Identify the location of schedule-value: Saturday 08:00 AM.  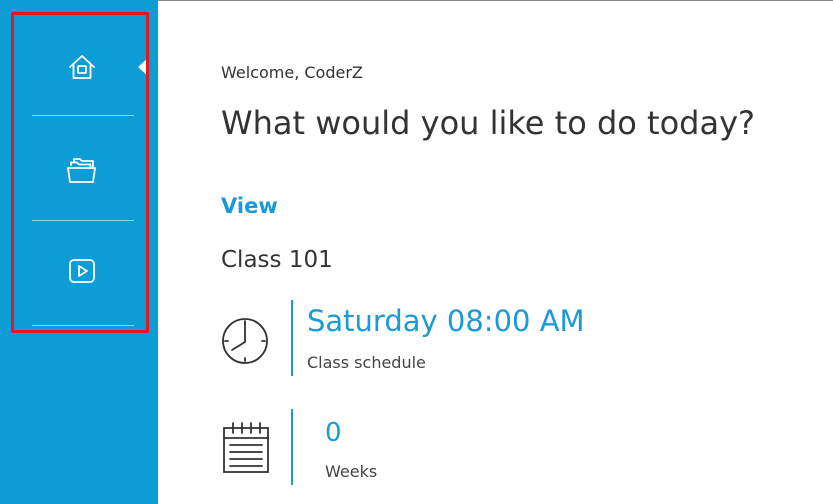
(446, 321).